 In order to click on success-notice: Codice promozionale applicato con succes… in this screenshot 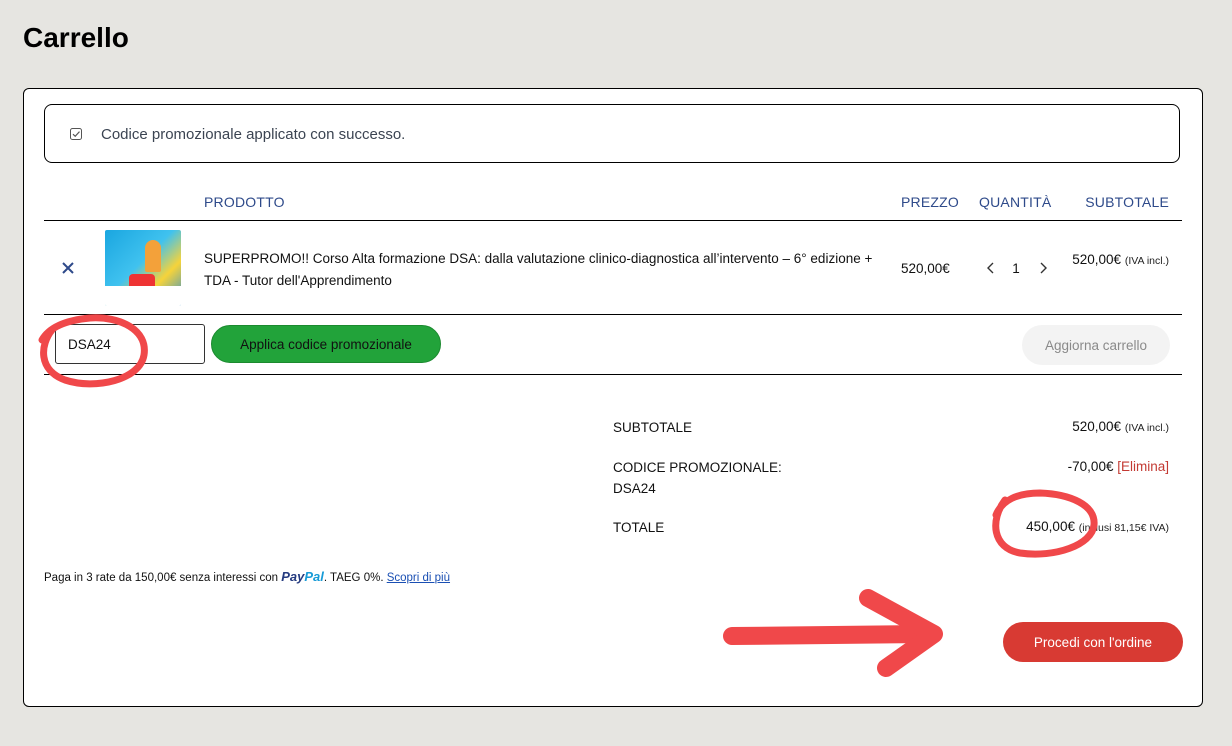, I will do `click(612, 133)`.